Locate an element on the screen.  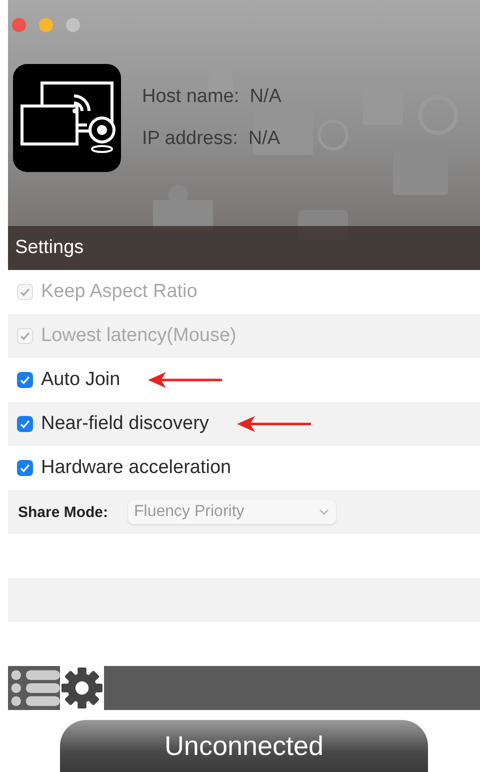
host-name-text: Host name: N/A is located at coordinates (212, 97).